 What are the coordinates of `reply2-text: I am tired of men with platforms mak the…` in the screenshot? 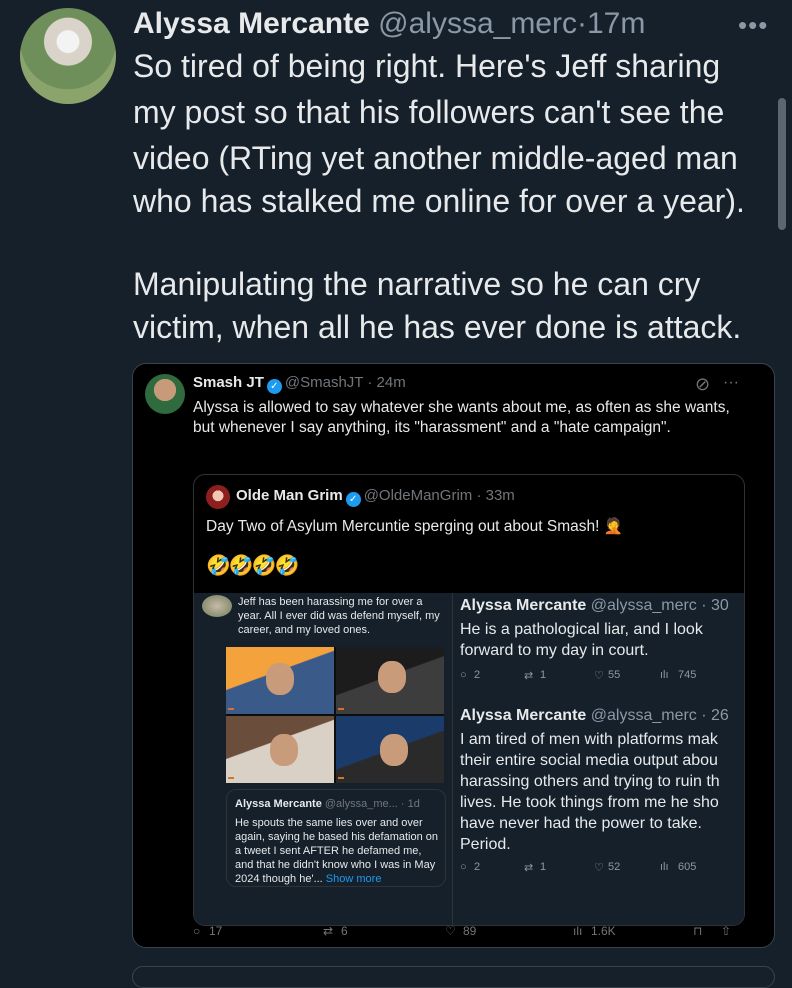 It's located at (590, 792).